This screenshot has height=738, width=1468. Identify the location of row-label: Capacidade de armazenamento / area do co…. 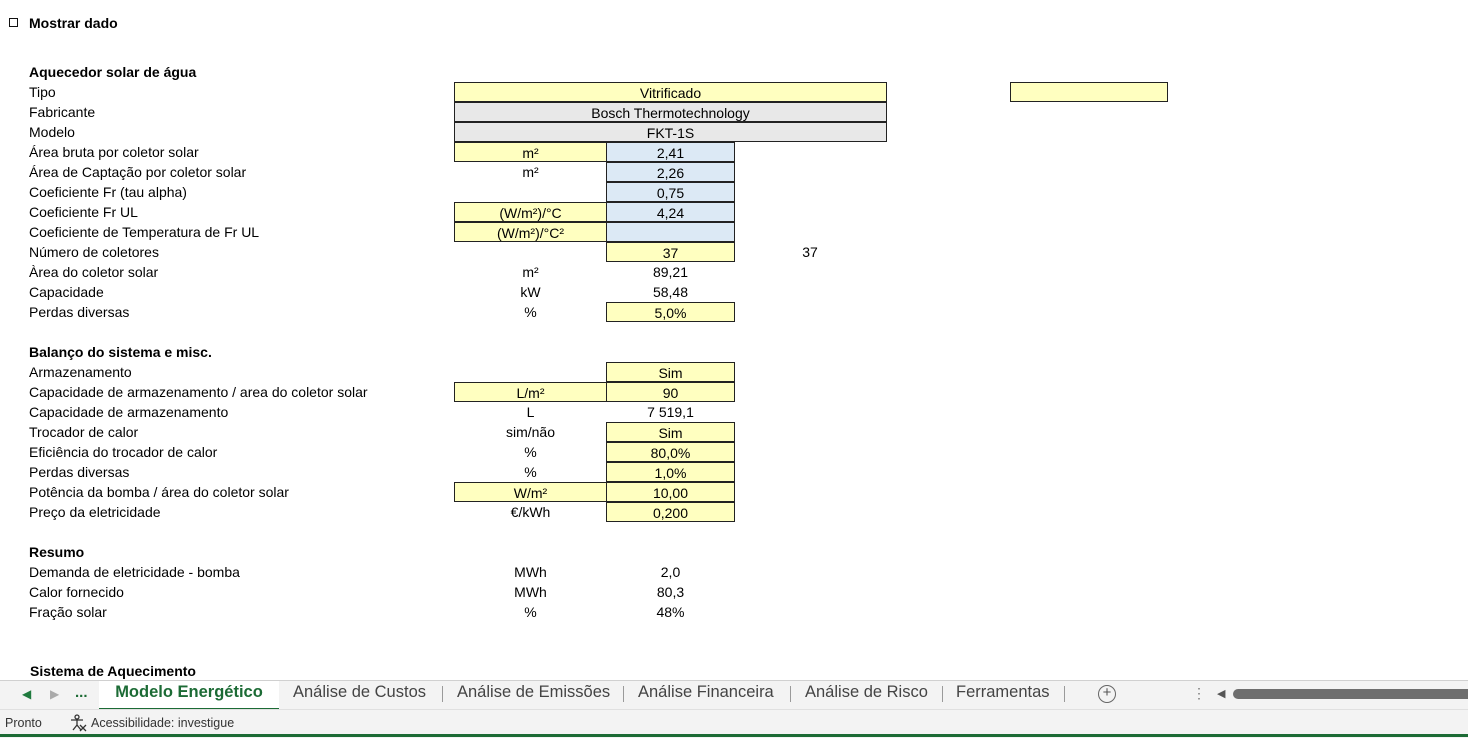
(198, 392).